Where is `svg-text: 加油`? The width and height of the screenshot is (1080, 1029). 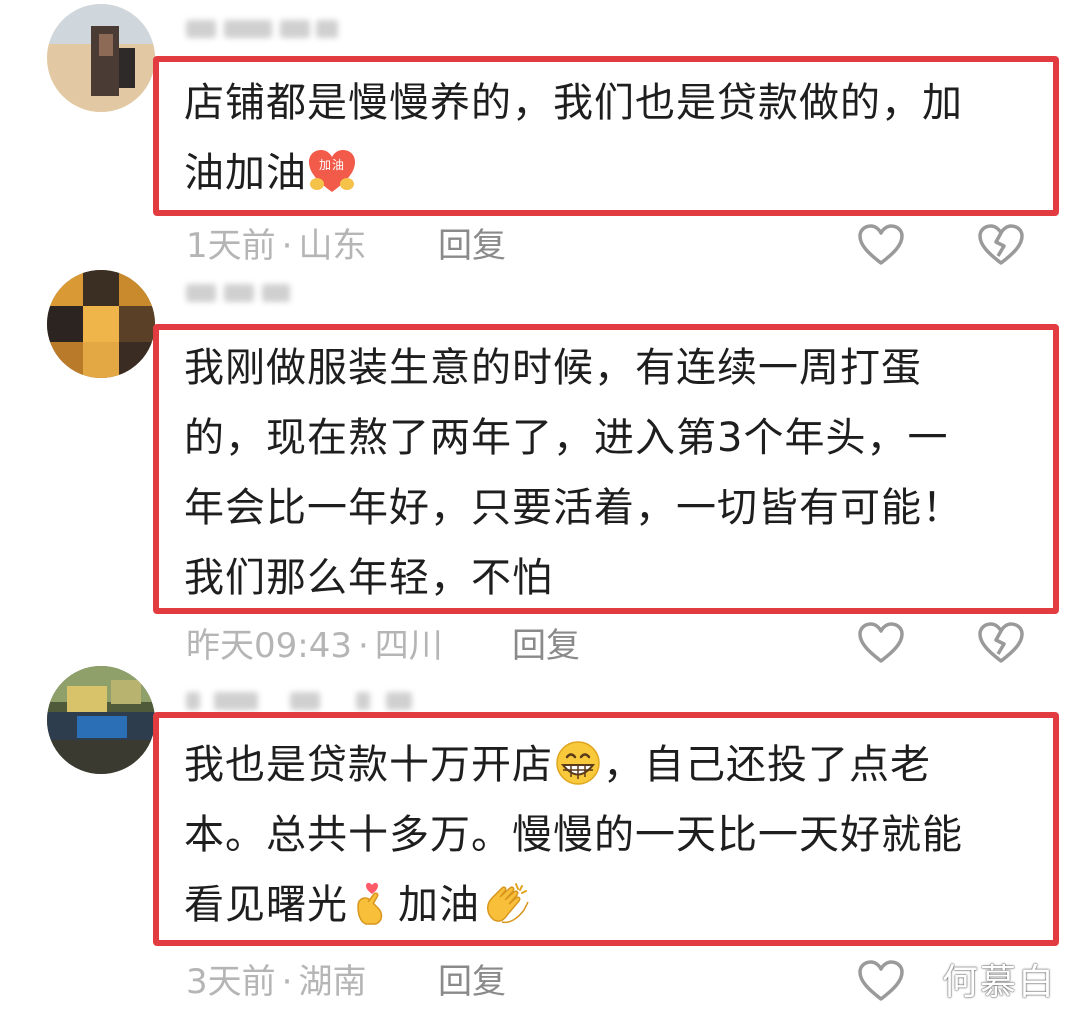 svg-text: 加油 is located at coordinates (332, 165).